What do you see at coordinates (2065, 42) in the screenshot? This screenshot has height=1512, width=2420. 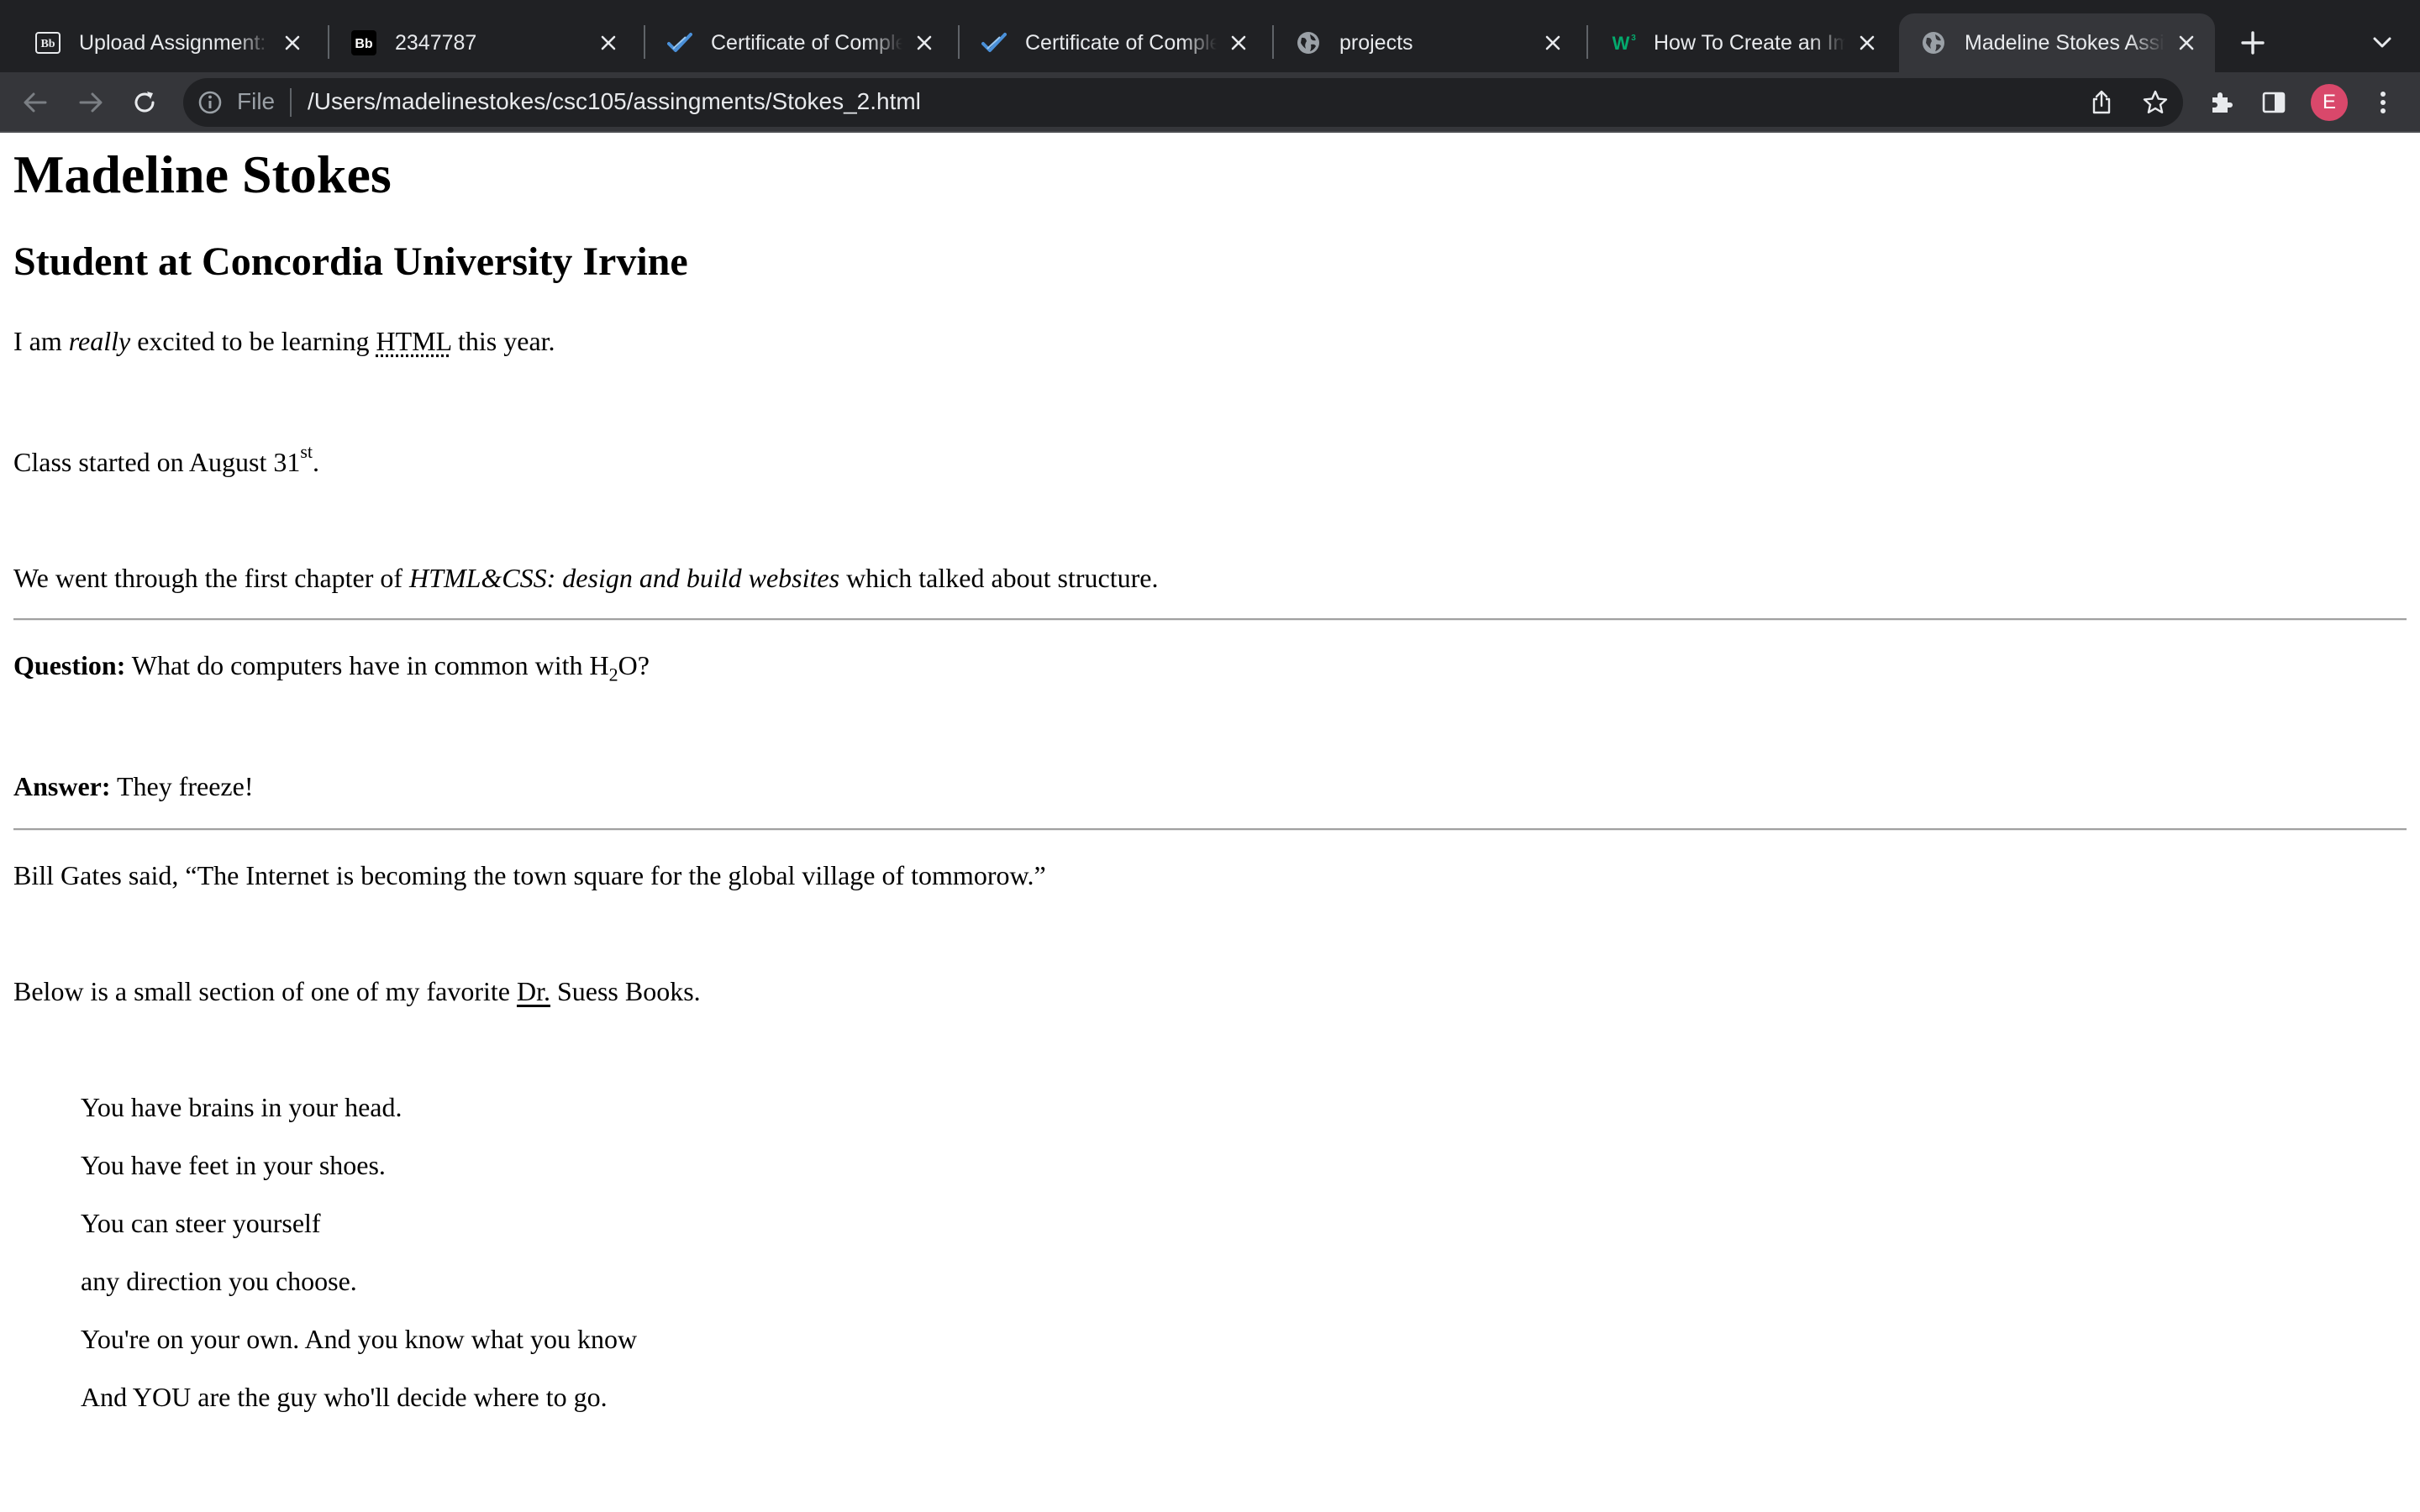 I see `tab-title: Madeline Stokes Assi` at bounding box center [2065, 42].